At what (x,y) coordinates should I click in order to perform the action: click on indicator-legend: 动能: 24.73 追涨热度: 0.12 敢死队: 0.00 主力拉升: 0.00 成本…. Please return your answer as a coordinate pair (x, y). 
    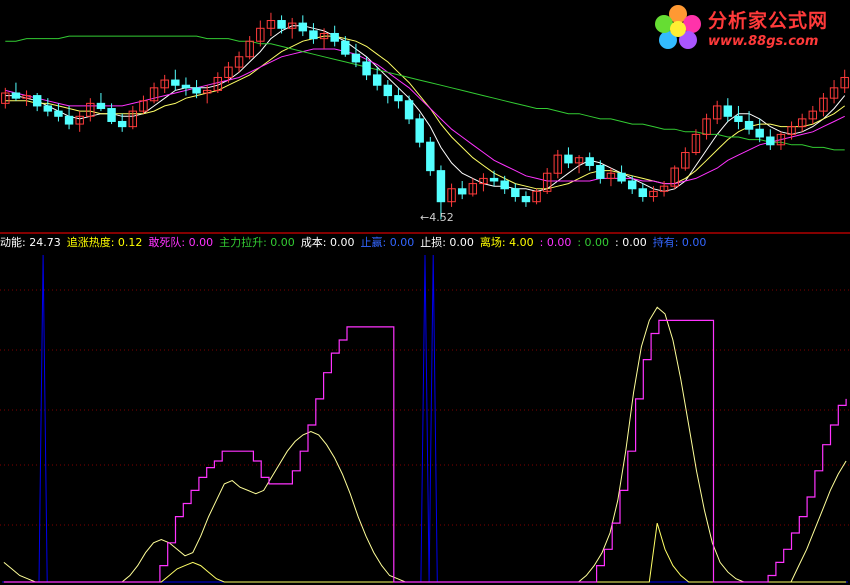
    Looking at the image, I should click on (425, 243).